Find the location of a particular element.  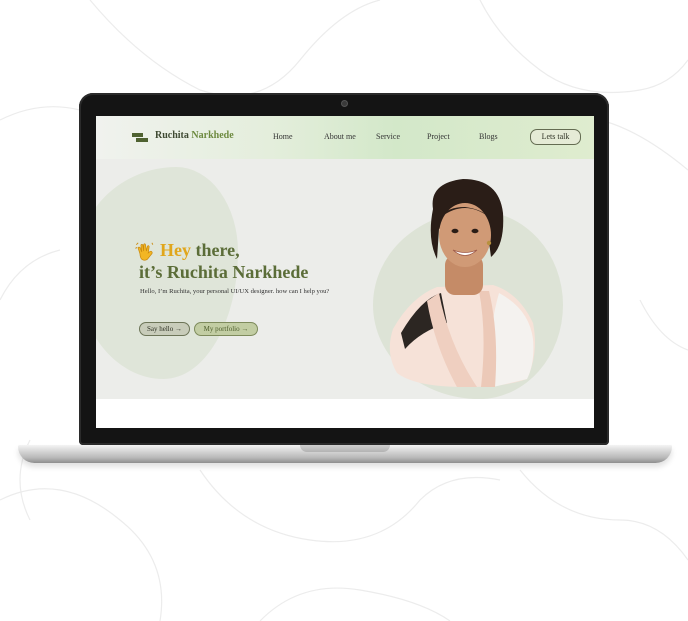

nav-blogs: Blogs is located at coordinates (488, 136).